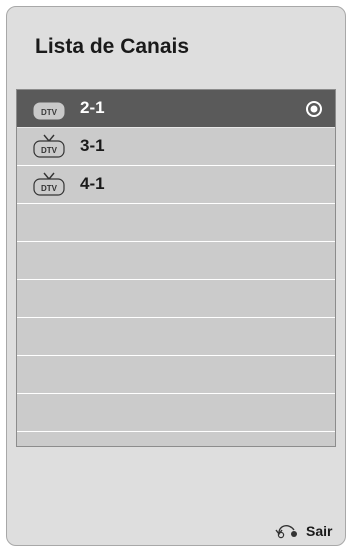 The height and width of the screenshot is (557, 357). I want to click on channel-label: 2-1, so click(92, 107).